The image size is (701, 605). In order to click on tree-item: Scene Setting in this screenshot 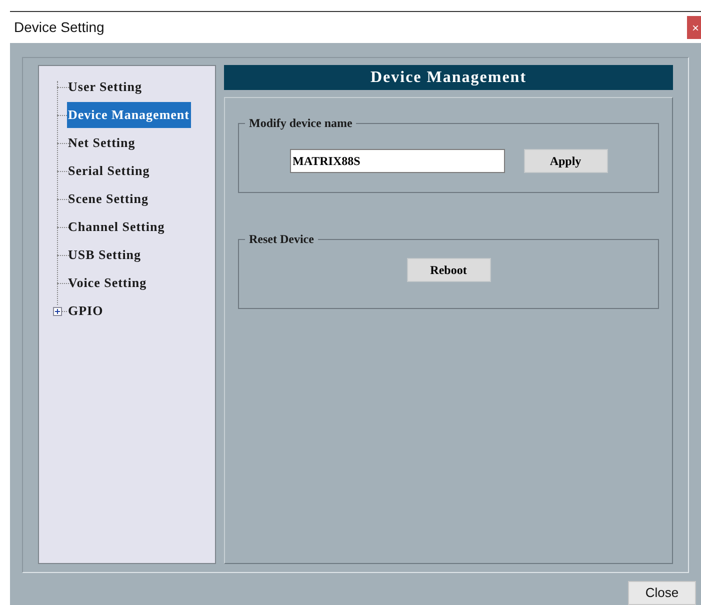, I will do `click(108, 199)`.